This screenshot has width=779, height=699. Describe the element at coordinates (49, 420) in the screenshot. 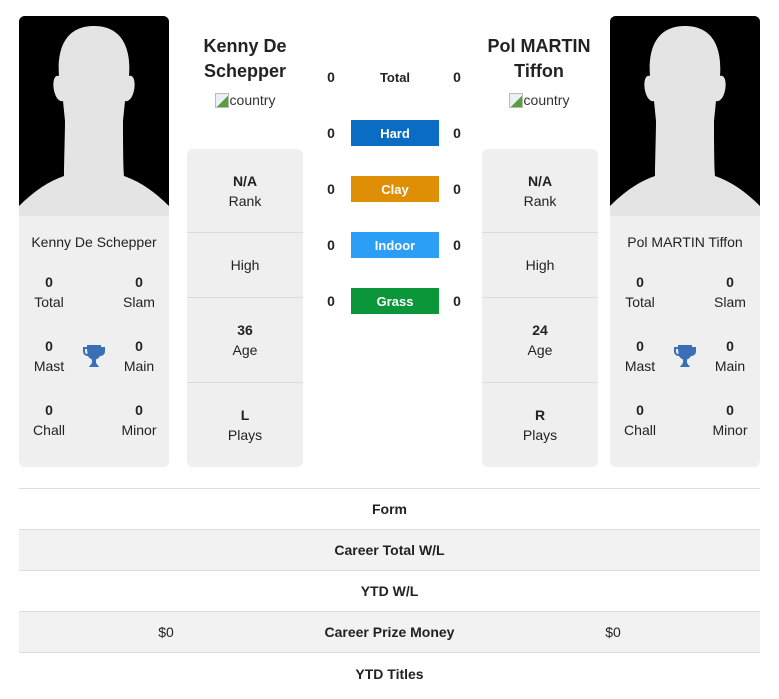

I see `titles-chall: 0 Chall` at that location.